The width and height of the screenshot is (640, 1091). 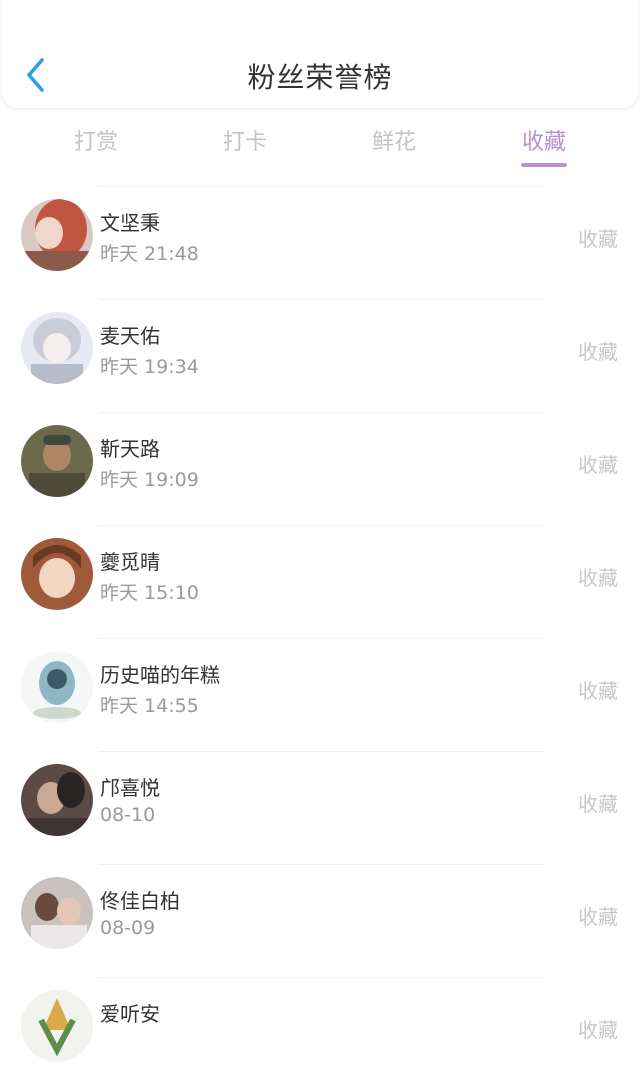 I want to click on list-item: 佟佳白柏 08-09 收藏, so click(x=319, y=920).